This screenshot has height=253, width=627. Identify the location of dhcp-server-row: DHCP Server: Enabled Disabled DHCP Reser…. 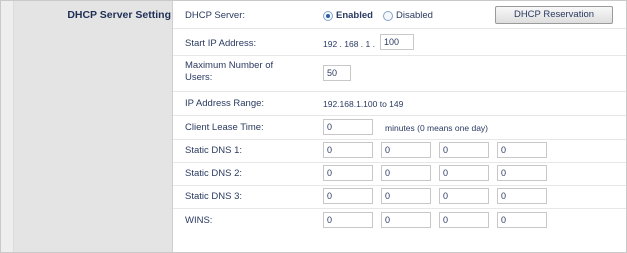
(399, 15).